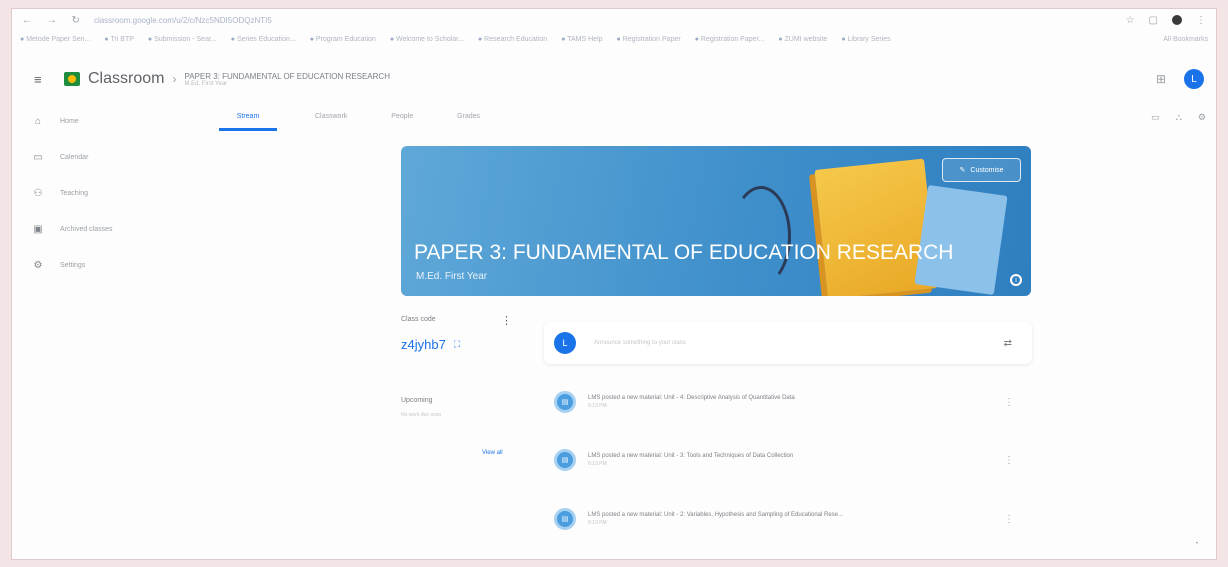 The height and width of the screenshot is (567, 1228). I want to click on class-code-value: z4jyhb7, so click(423, 344).